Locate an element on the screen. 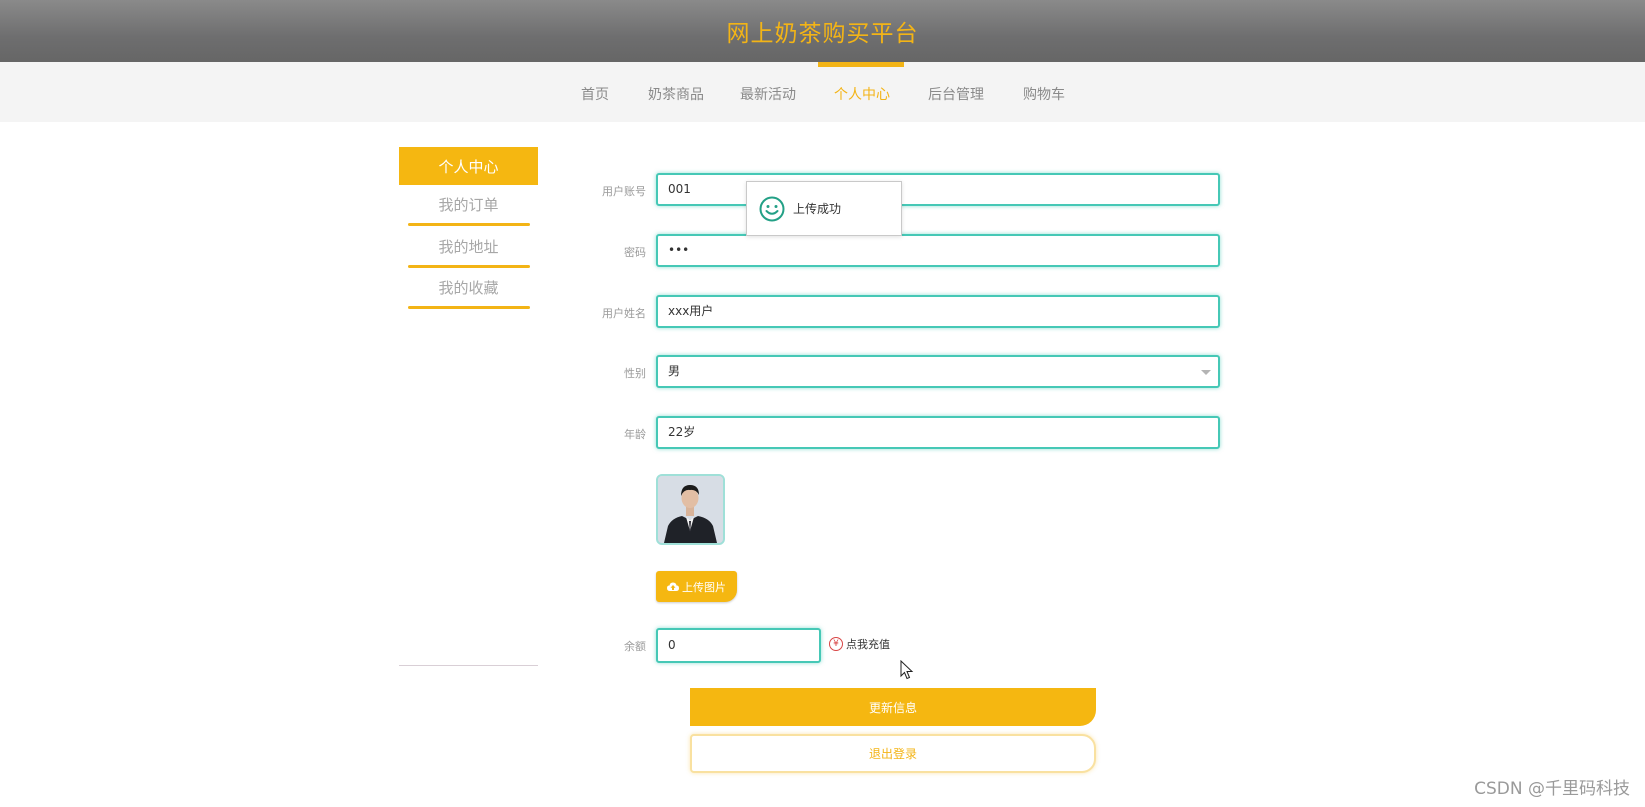  watermark: CSDN @千里码科技 is located at coordinates (1552, 789).